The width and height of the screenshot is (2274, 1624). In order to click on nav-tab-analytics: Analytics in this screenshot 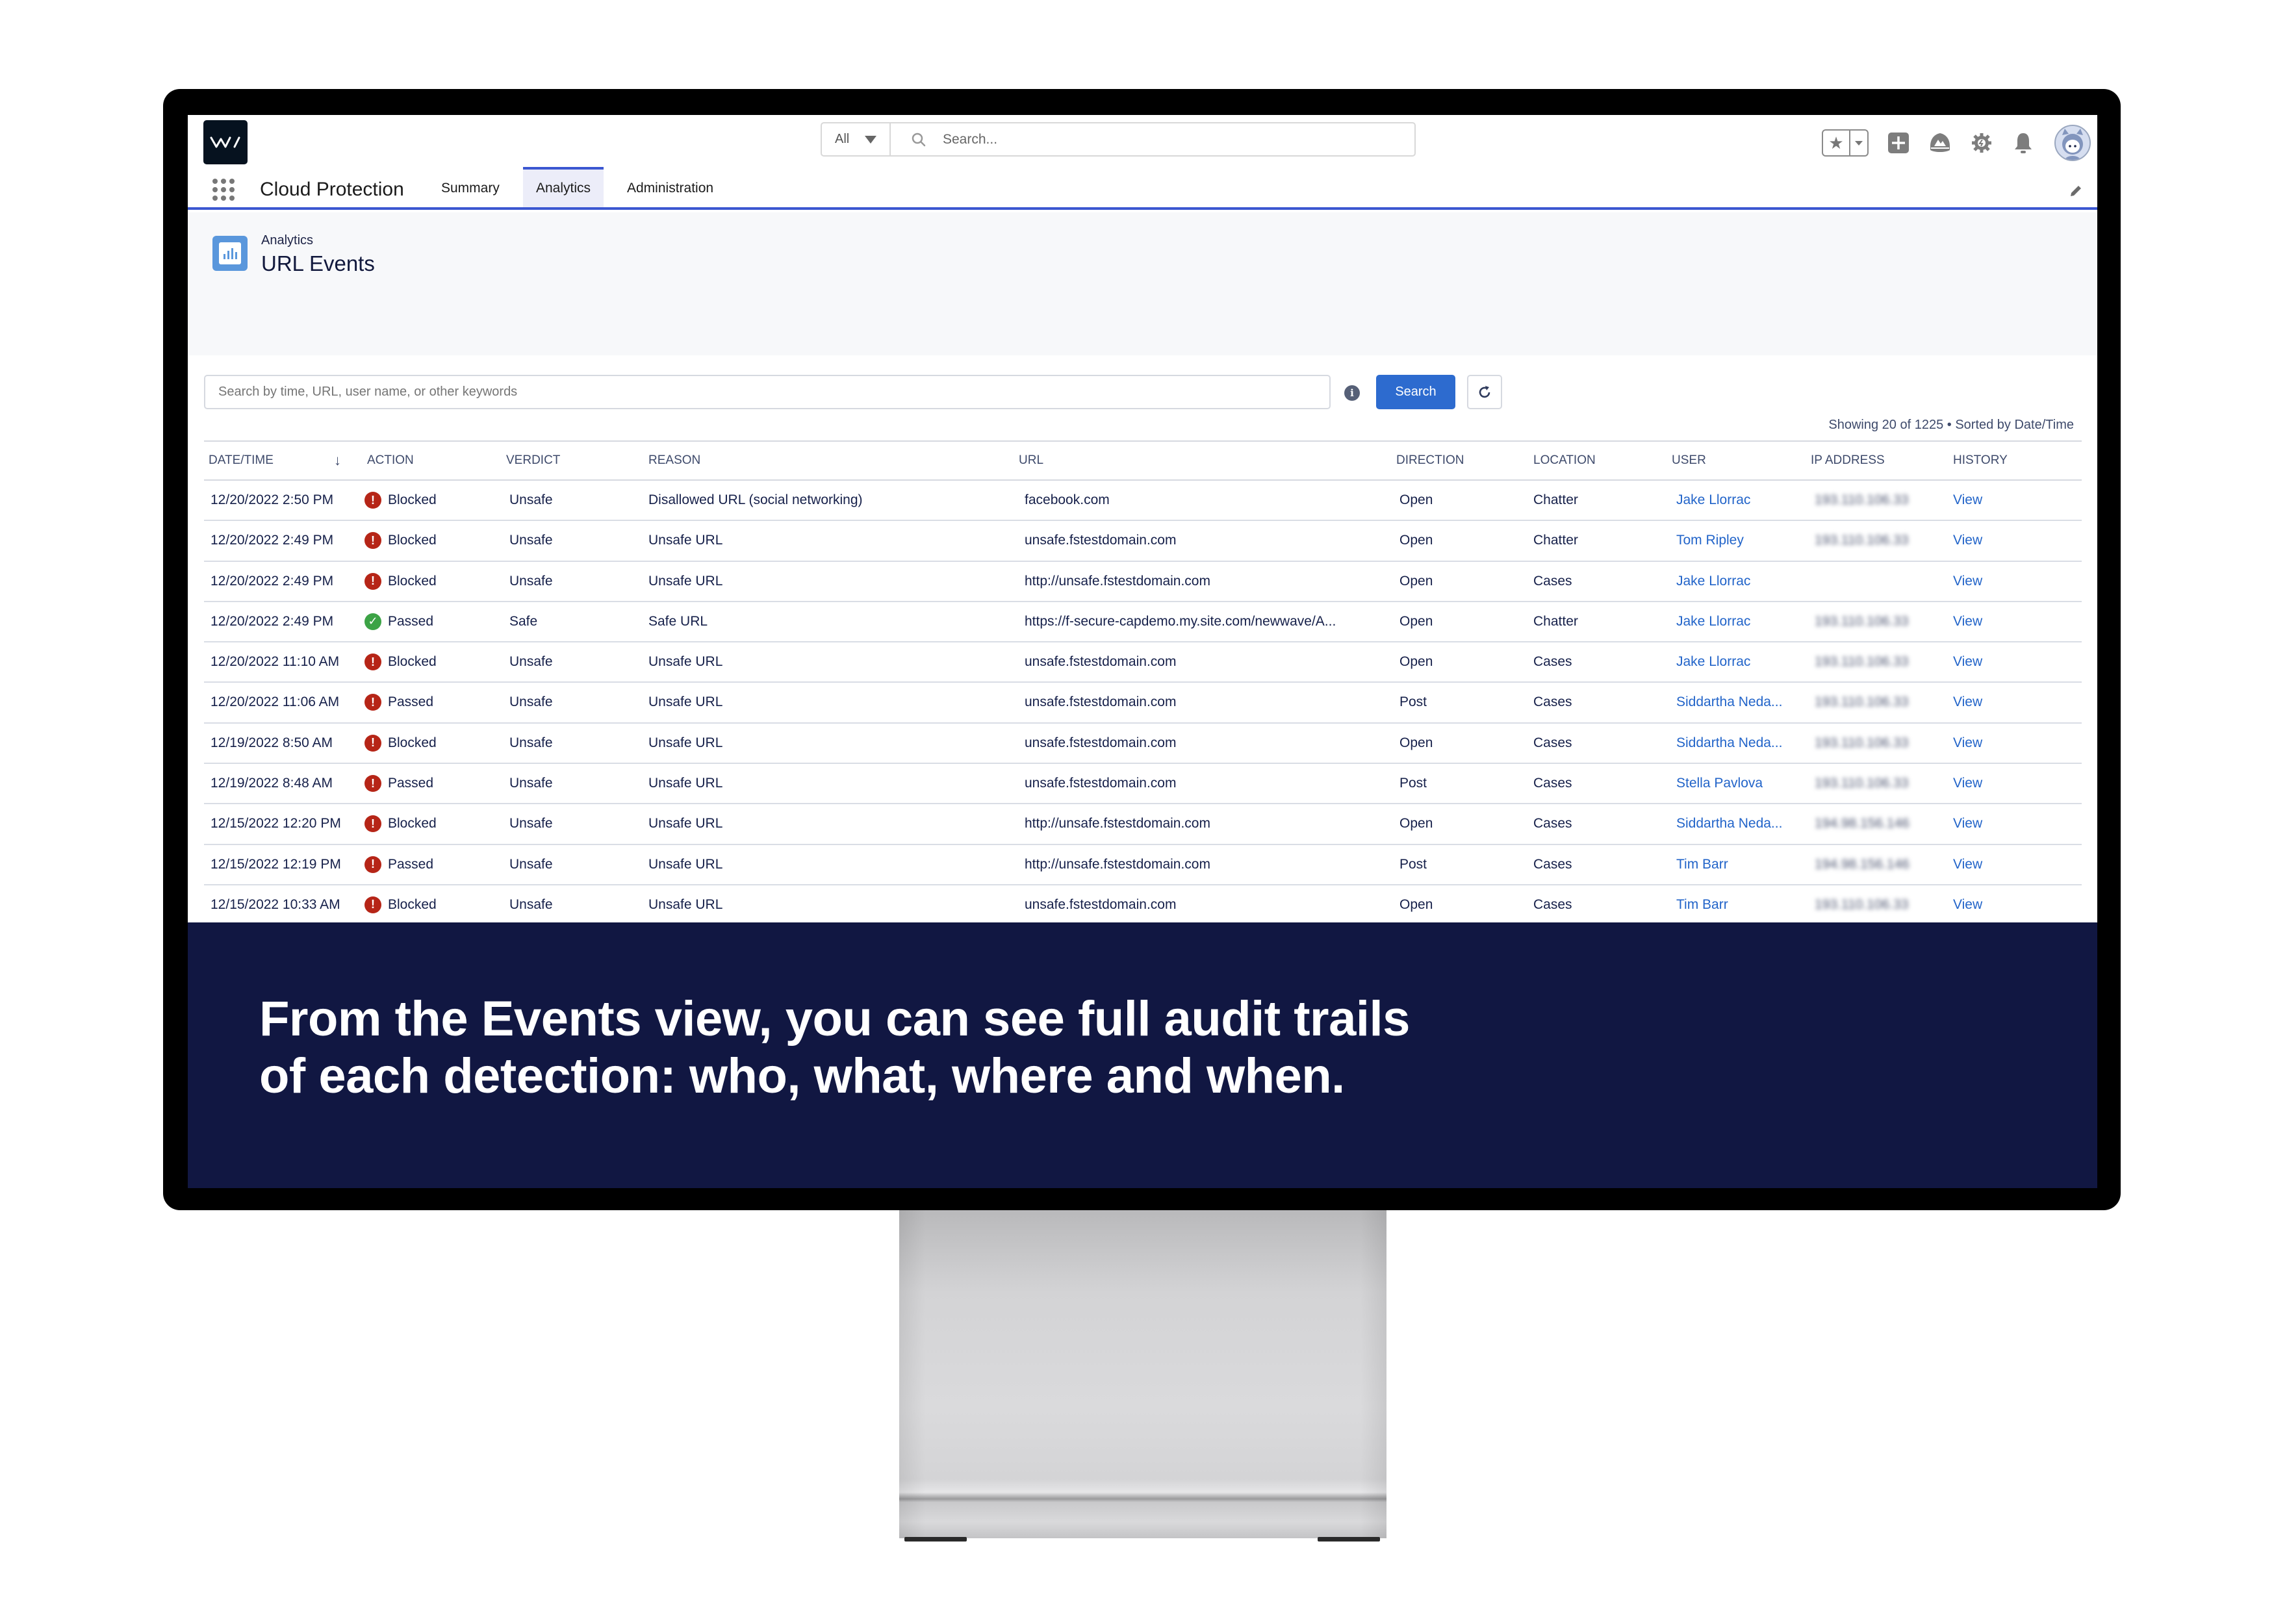, I will do `click(563, 187)`.